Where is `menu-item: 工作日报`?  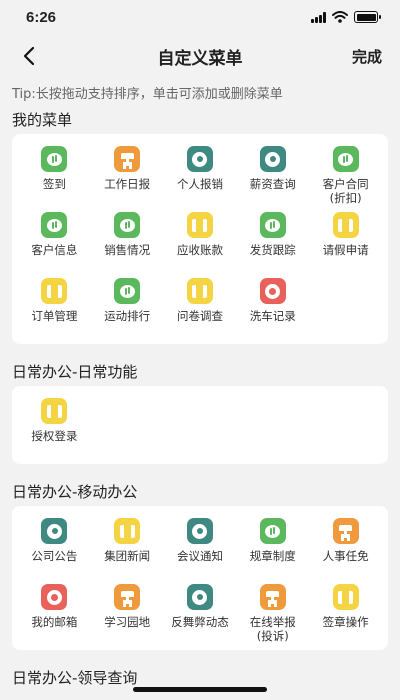 menu-item: 工作日报 is located at coordinates (127, 175).